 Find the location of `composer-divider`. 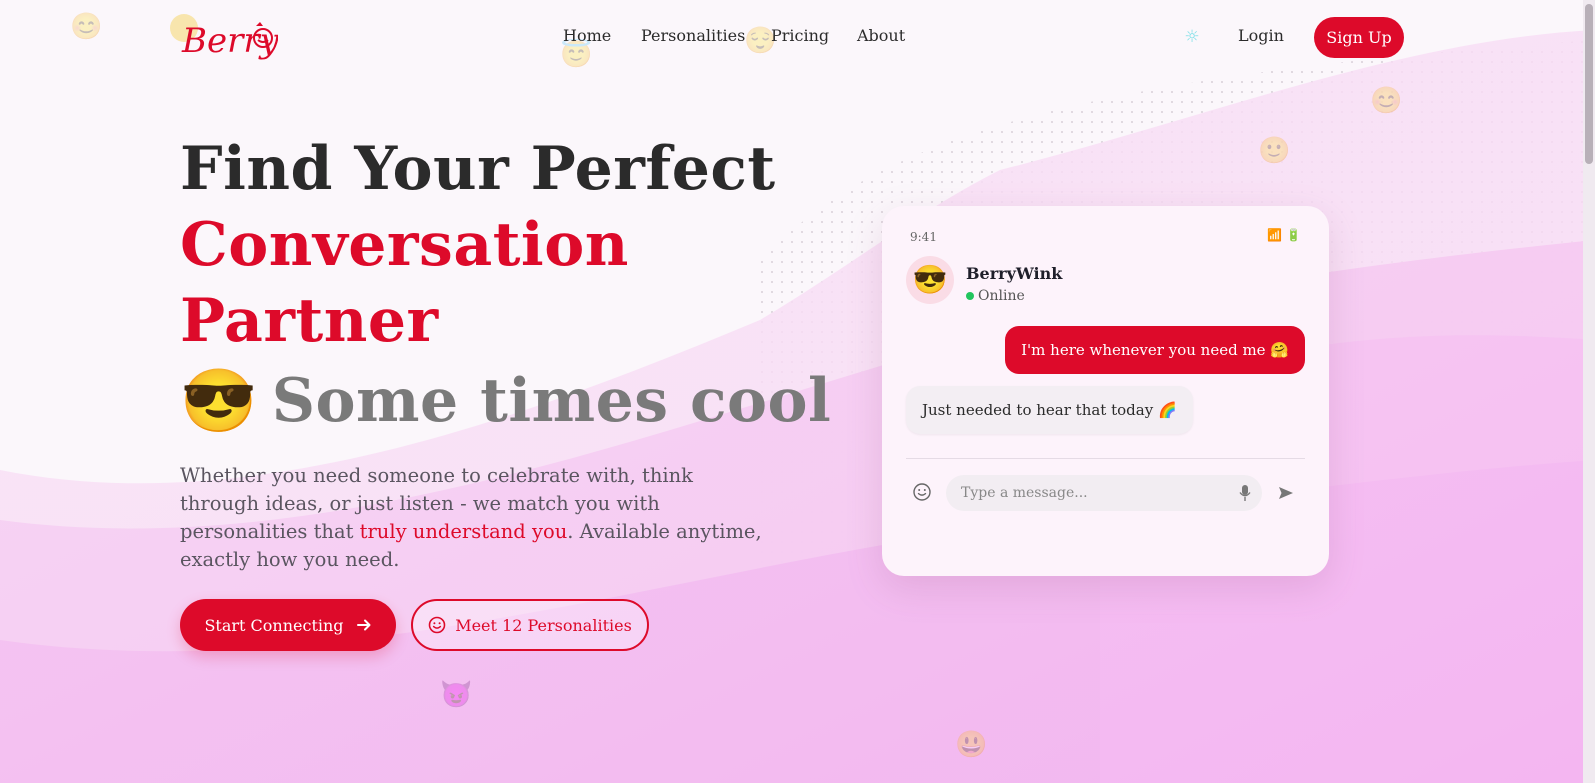

composer-divider is located at coordinates (1105, 458).